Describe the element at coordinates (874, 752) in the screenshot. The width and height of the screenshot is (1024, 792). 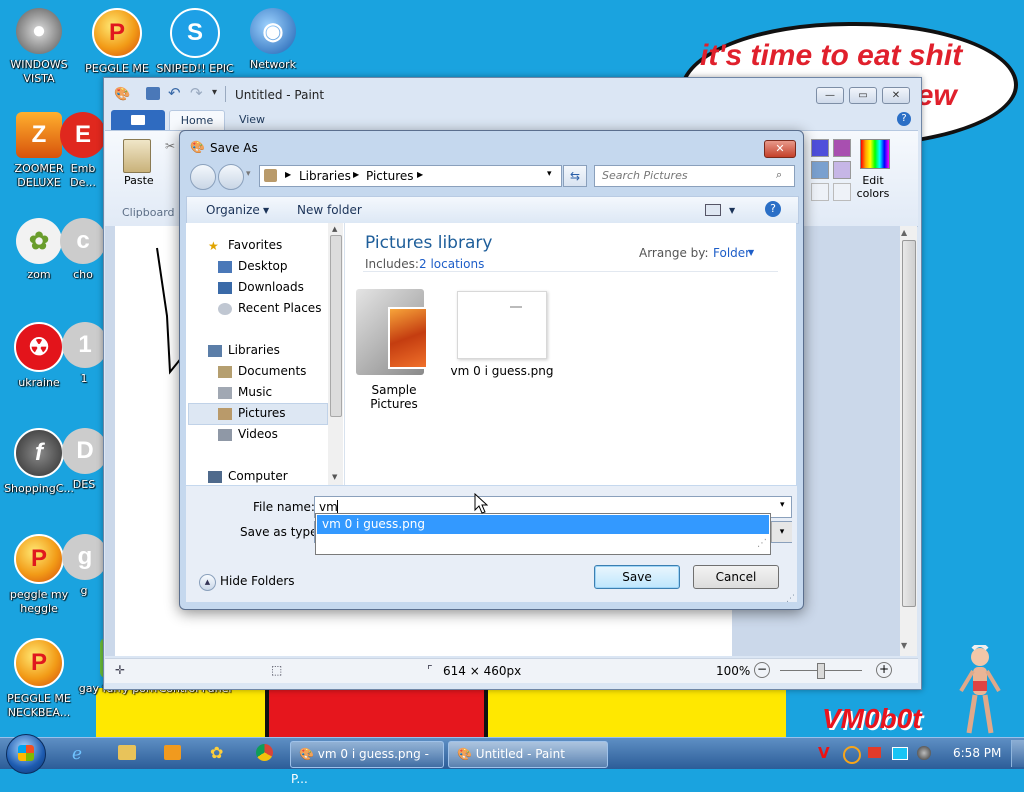
I see `tray-flag-icon` at that location.